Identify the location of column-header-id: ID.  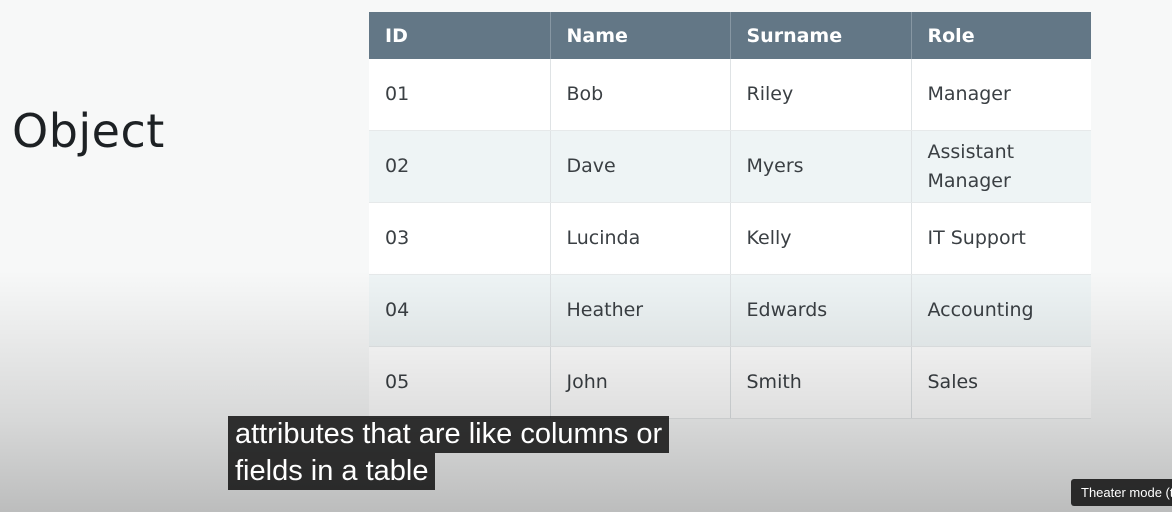
(460, 35).